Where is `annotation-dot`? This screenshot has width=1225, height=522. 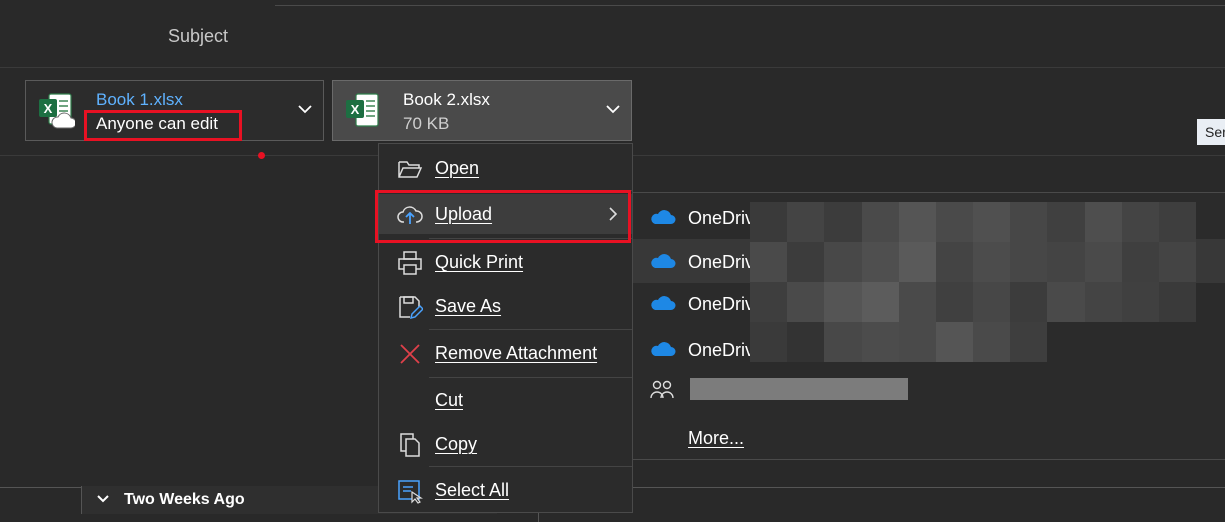 annotation-dot is located at coordinates (261, 155).